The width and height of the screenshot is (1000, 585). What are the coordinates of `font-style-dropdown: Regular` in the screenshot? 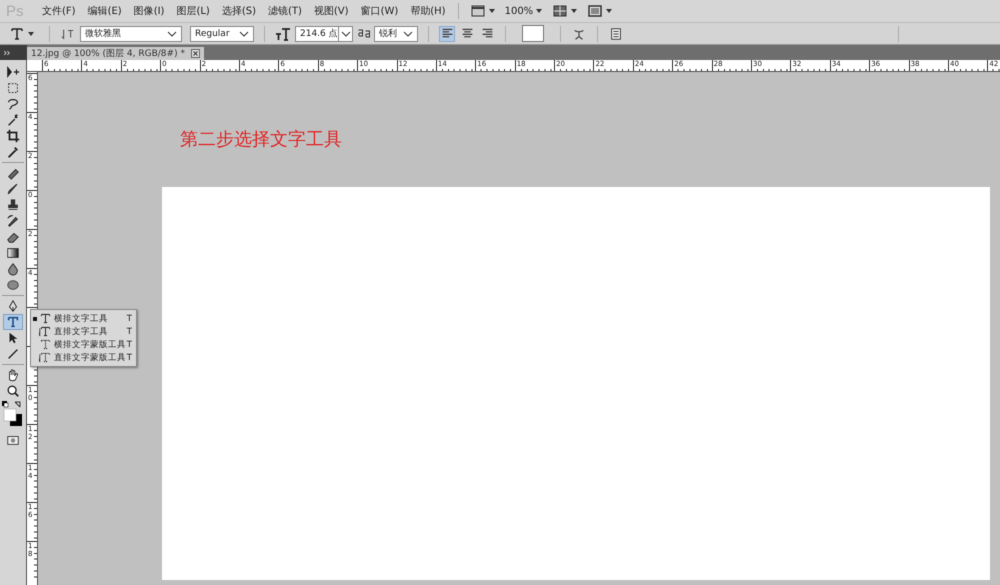 It's located at (222, 34).